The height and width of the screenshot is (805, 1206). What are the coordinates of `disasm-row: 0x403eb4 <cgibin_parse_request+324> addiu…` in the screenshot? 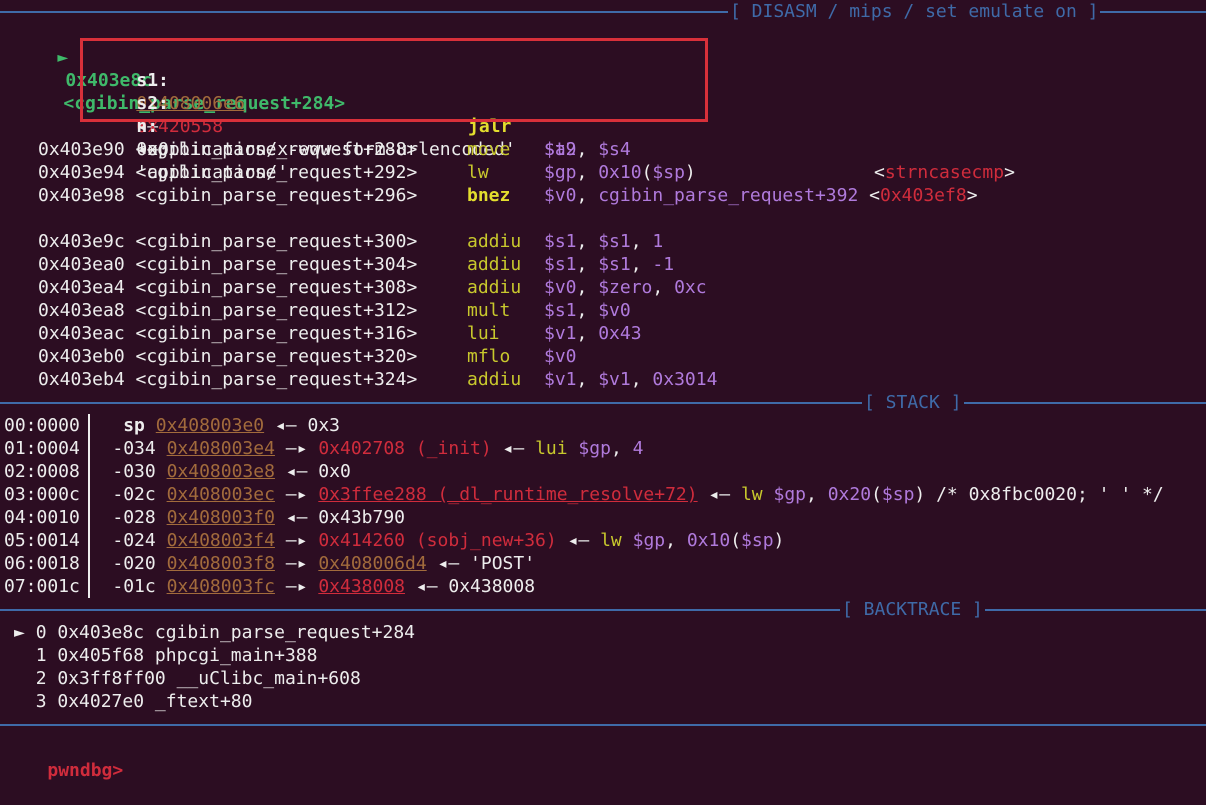 It's located at (377, 379).